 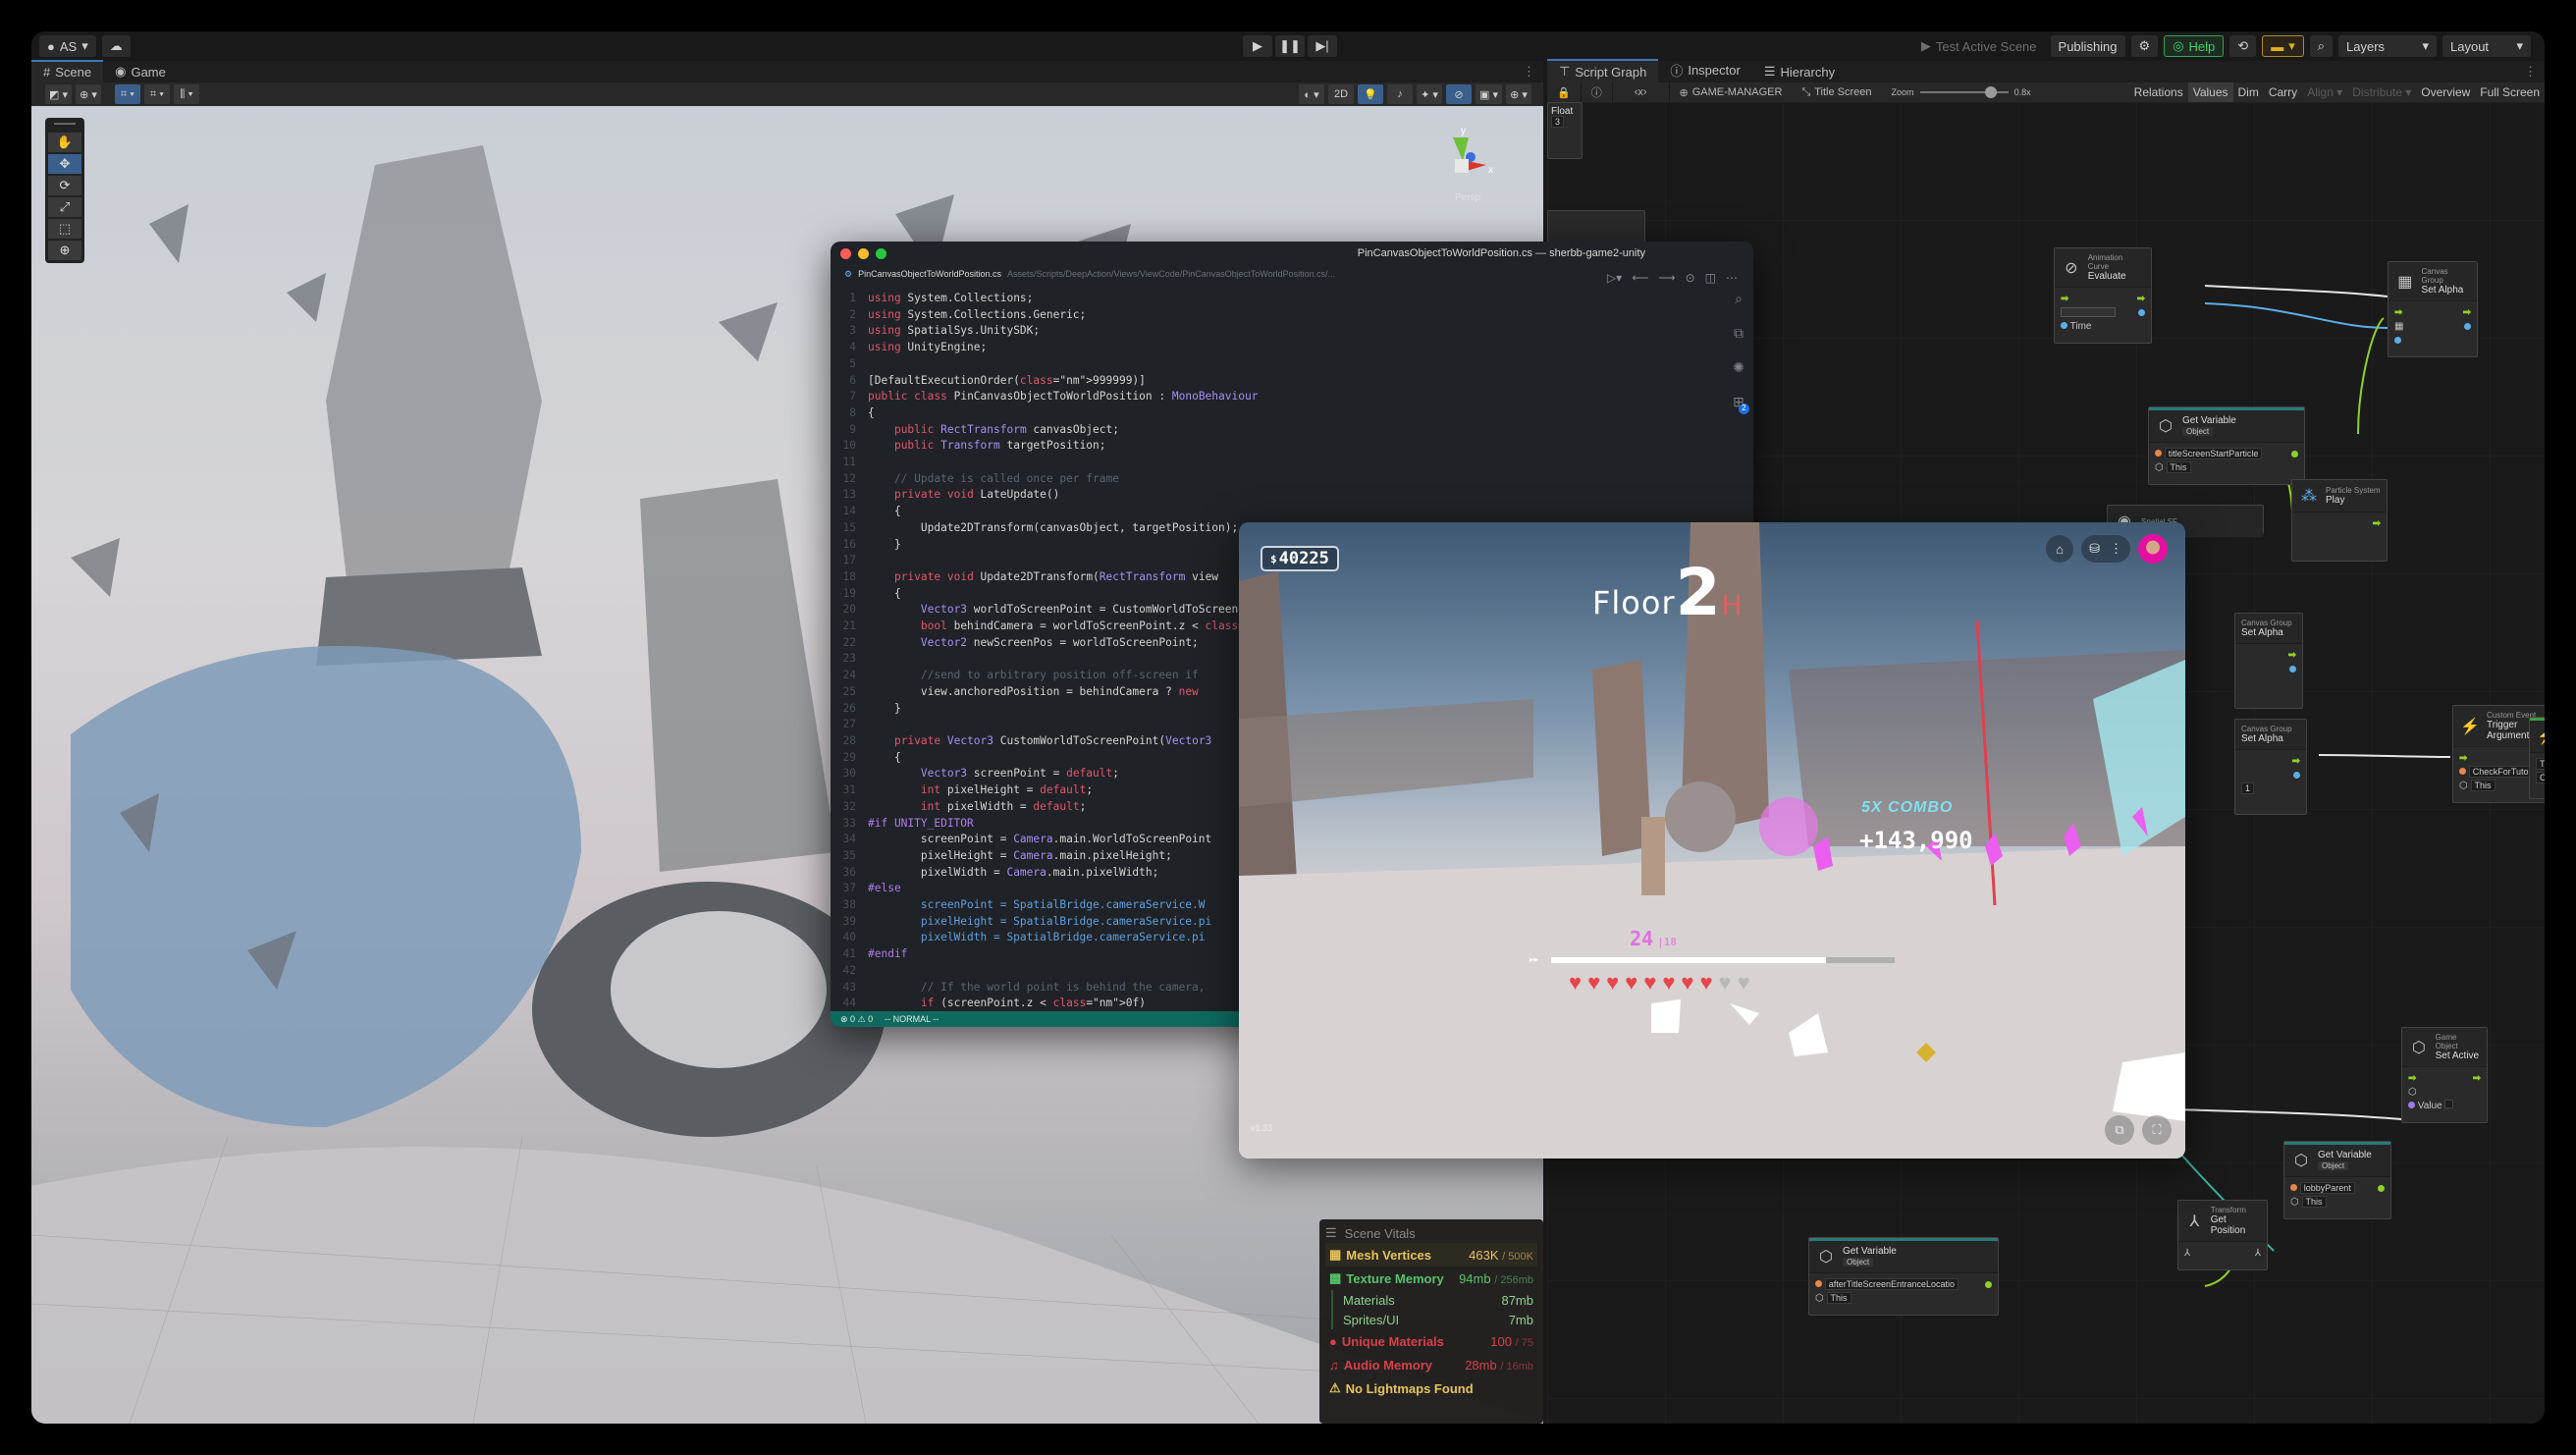 I want to click on graph-option-carry: Carry, so click(x=2283, y=92).